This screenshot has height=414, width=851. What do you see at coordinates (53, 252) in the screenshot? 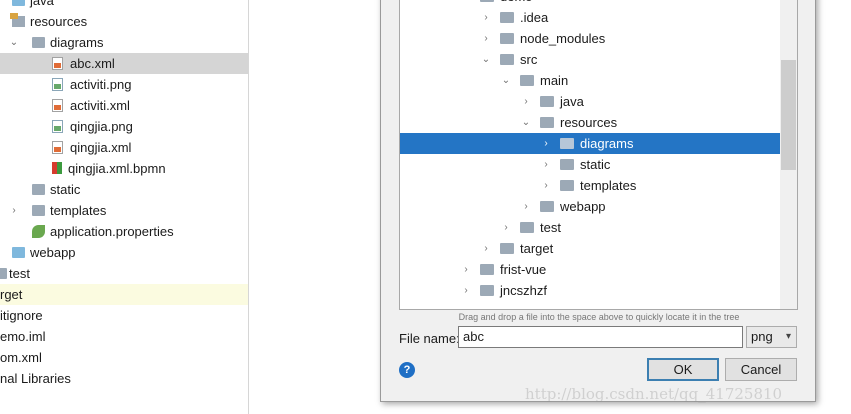
I see `project-tree-item-label: webapp` at bounding box center [53, 252].